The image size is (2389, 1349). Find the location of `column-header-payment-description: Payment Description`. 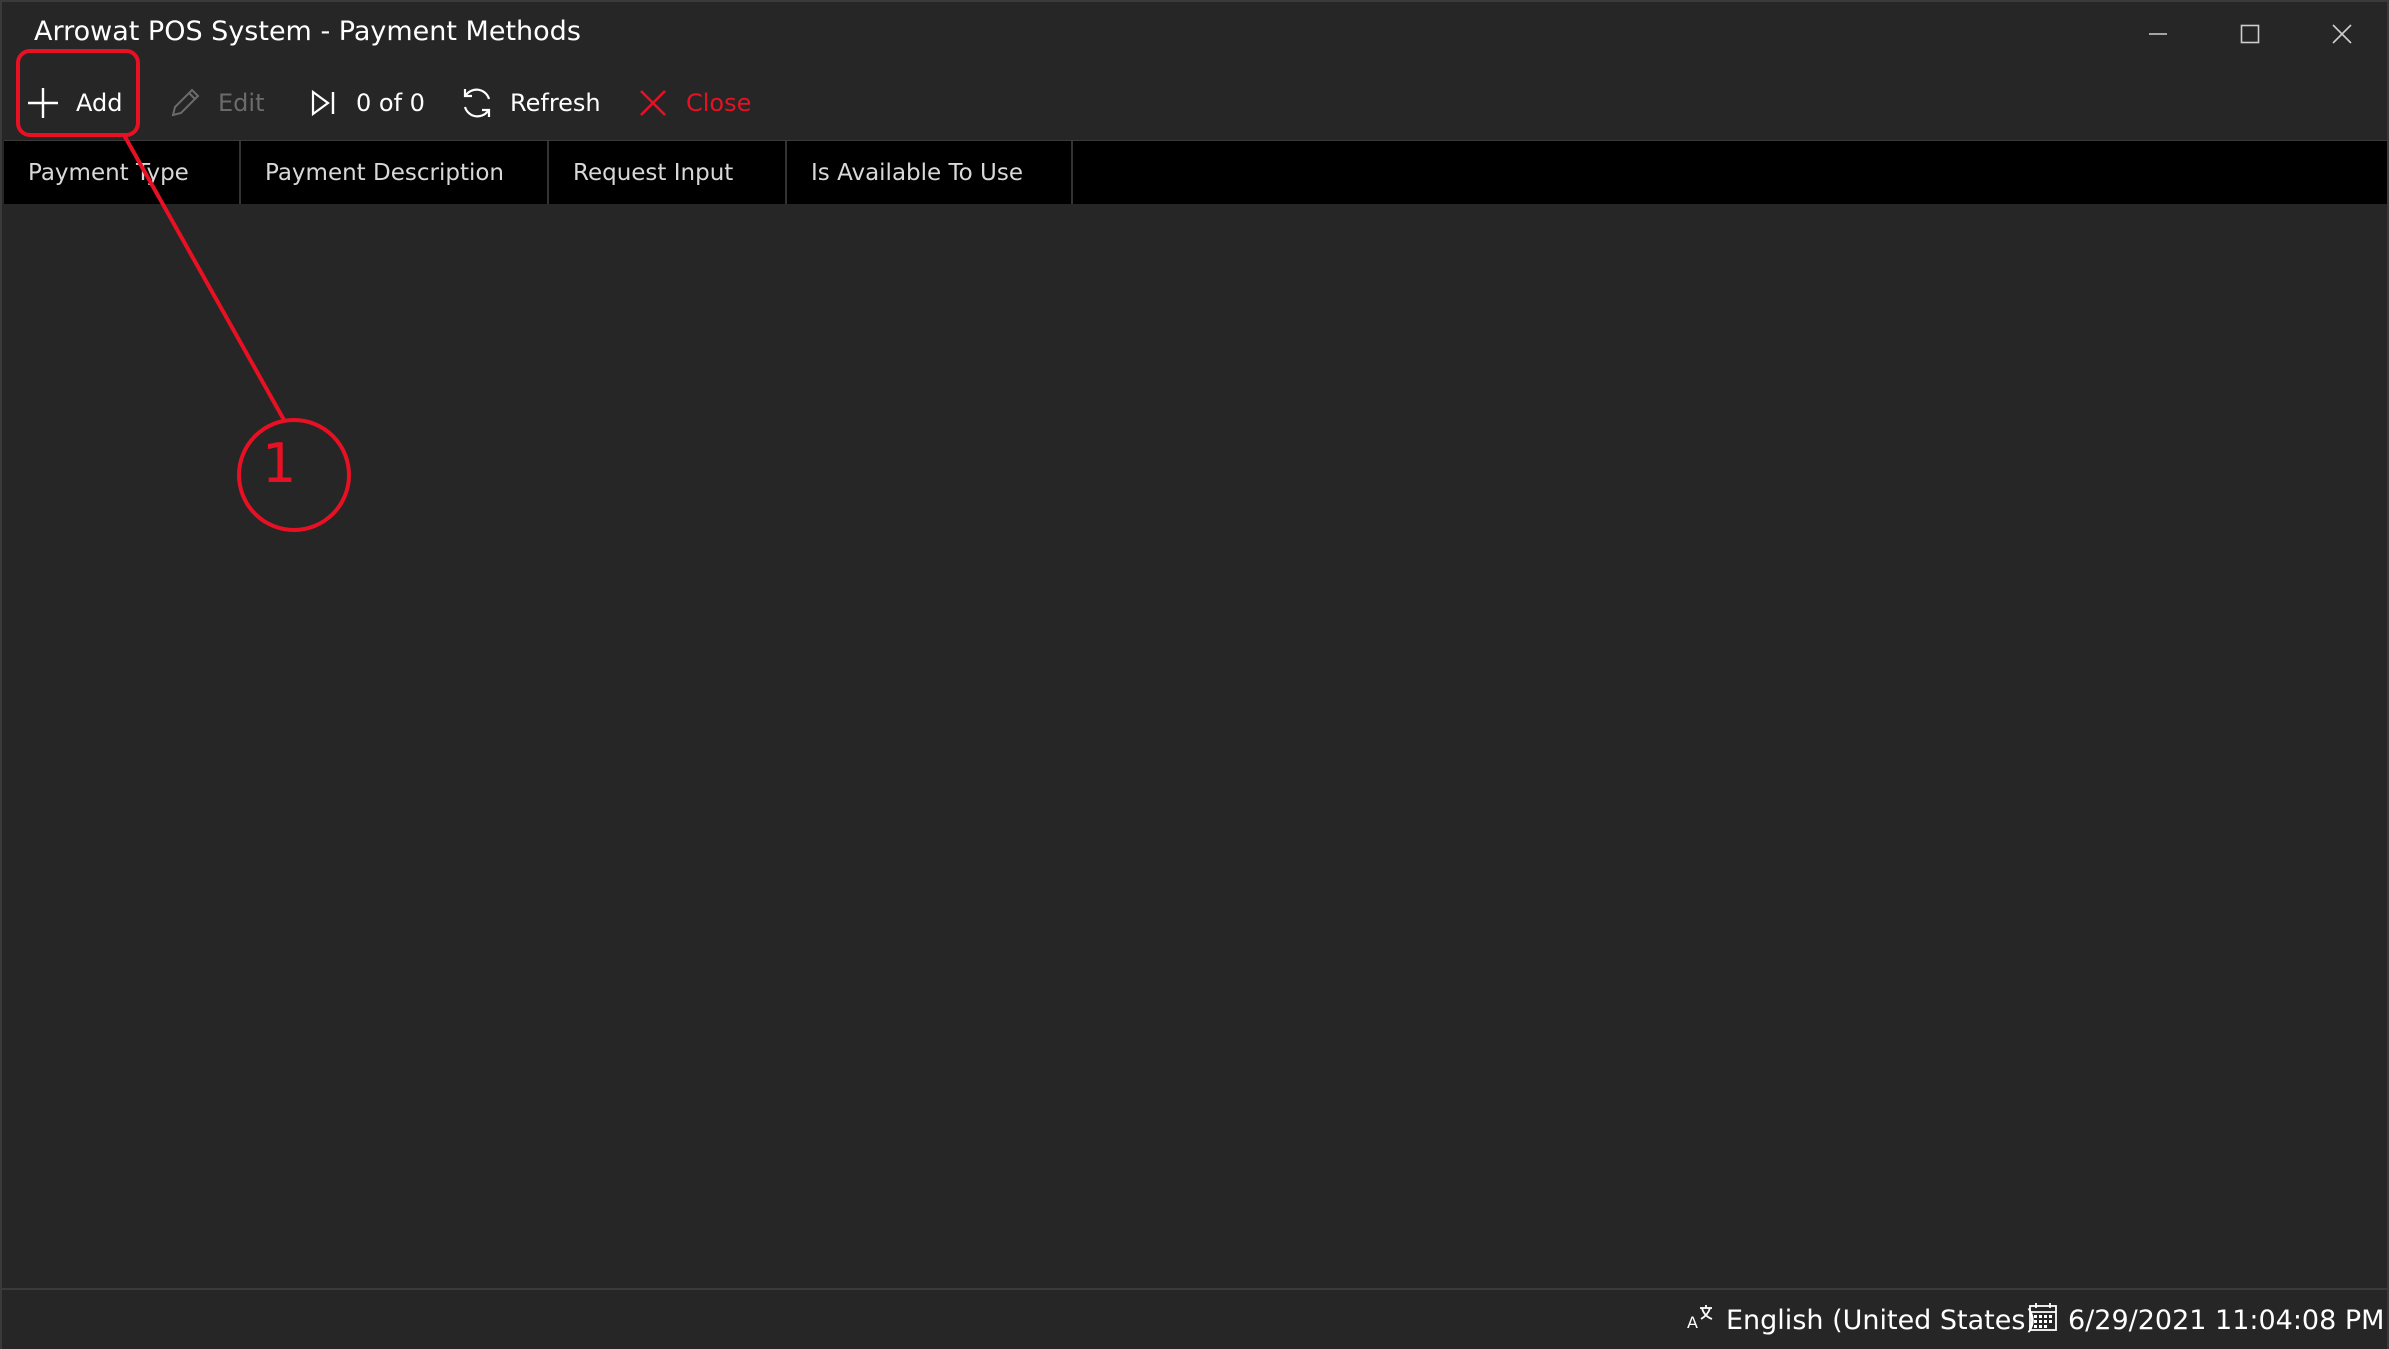

column-header-payment-description: Payment Description is located at coordinates (395, 173).